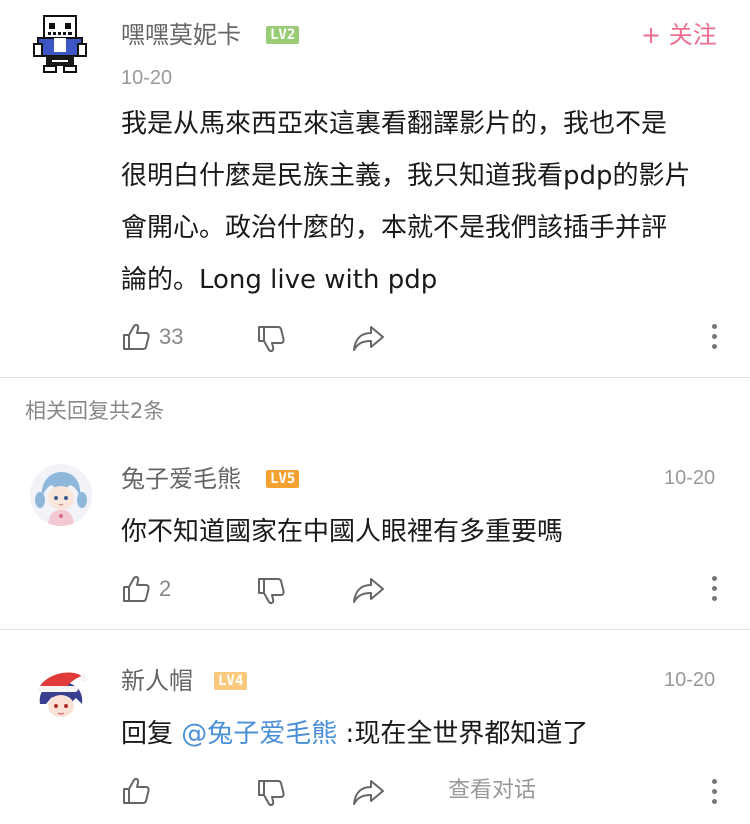  Describe the element at coordinates (181, 479) in the screenshot. I see `reply-username: 兔子爱毛熊` at that location.